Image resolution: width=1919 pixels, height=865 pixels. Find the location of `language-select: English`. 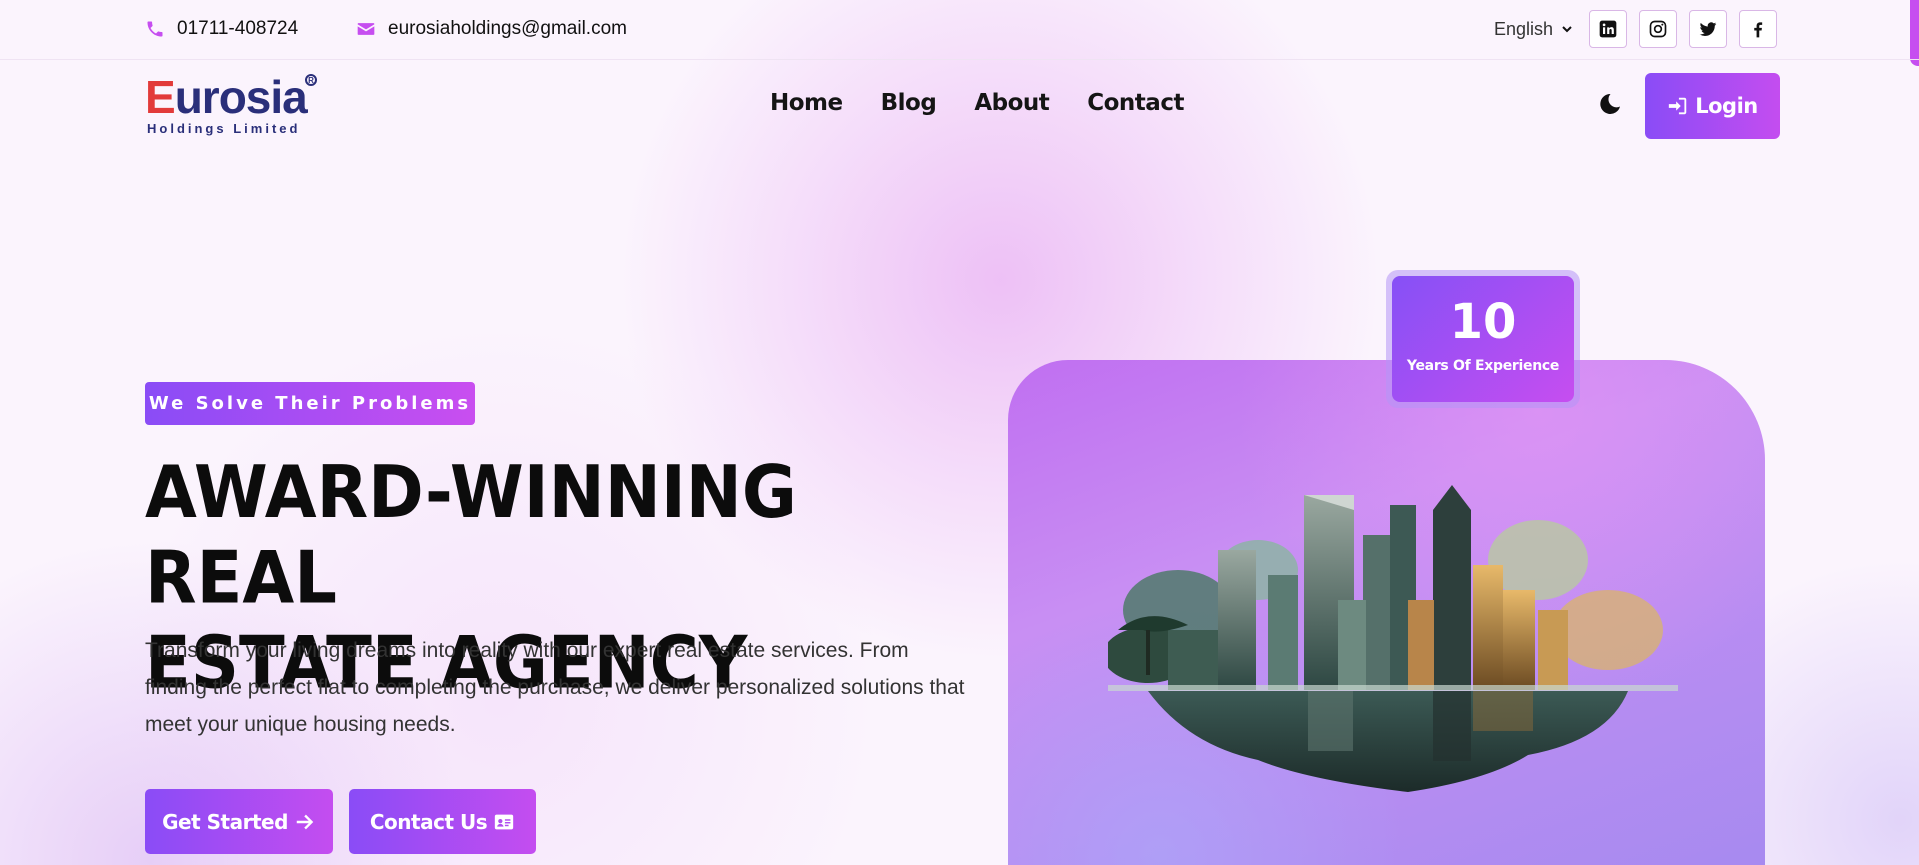

language-select: English is located at coordinates (1533, 29).